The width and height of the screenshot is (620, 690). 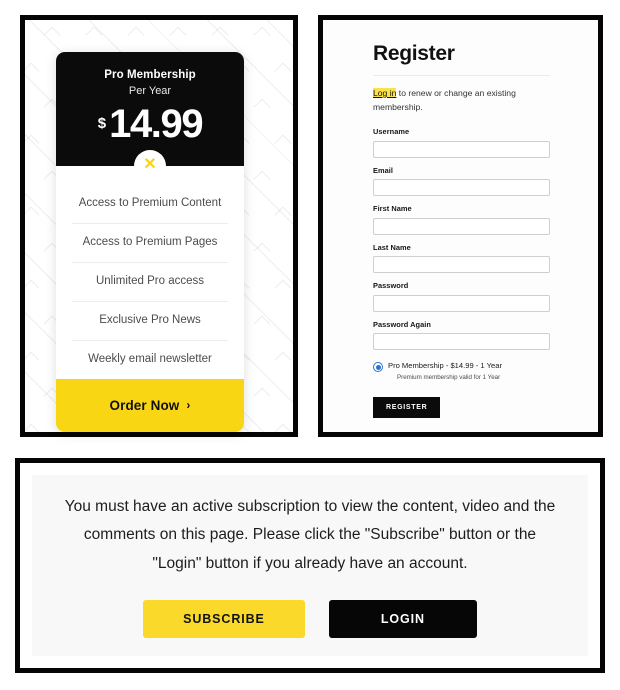 What do you see at coordinates (383, 170) in the screenshot?
I see `field-label: Email` at bounding box center [383, 170].